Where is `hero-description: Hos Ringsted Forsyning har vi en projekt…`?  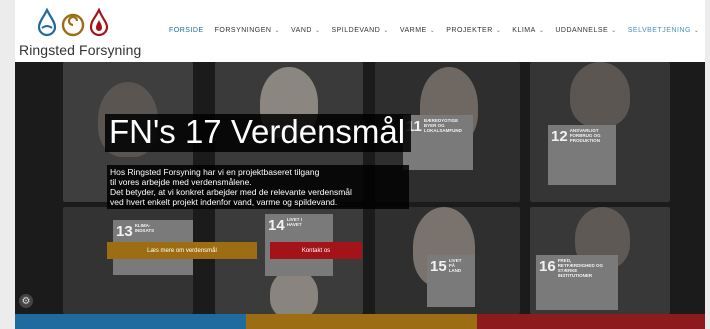 hero-description: Hos Ringsted Forsyning har vi en projekt… is located at coordinates (258, 187).